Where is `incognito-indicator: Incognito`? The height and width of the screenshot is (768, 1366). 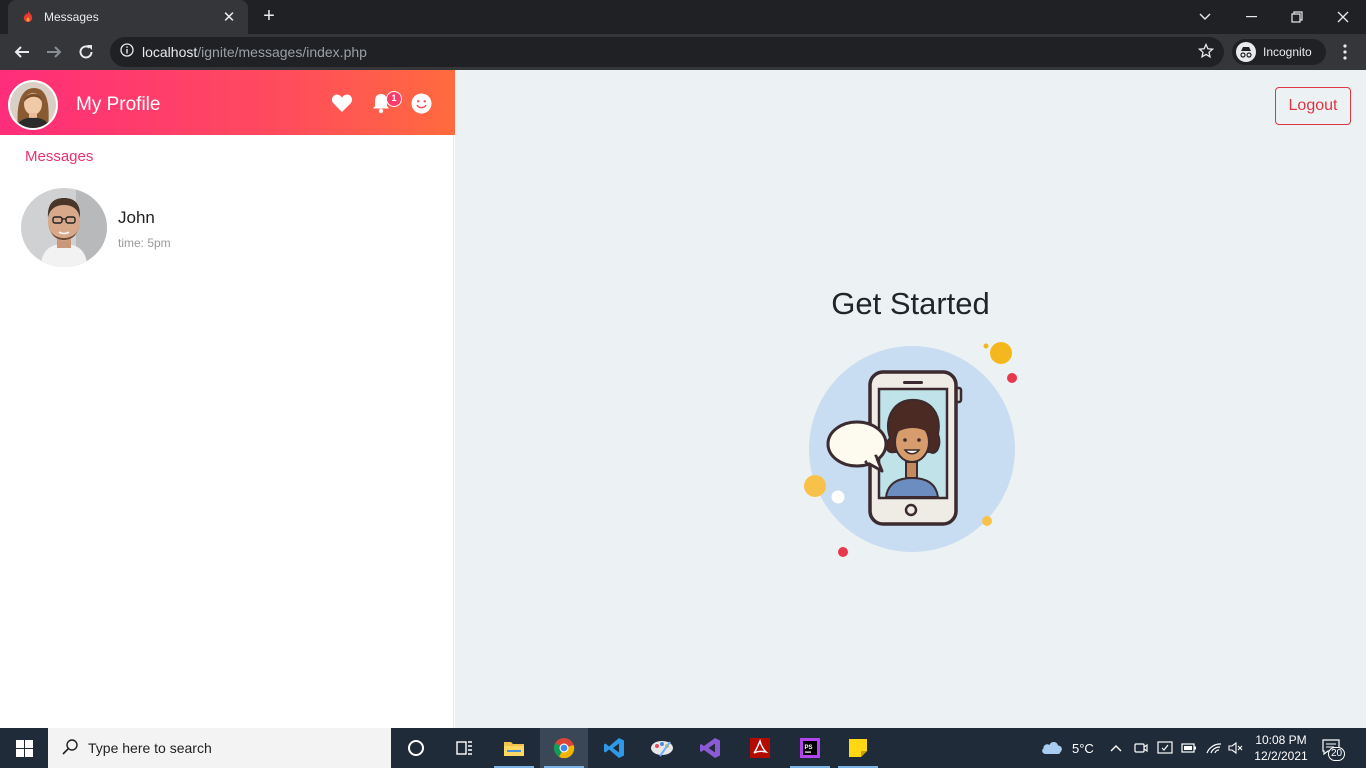
incognito-indicator: Incognito is located at coordinates (1279, 52).